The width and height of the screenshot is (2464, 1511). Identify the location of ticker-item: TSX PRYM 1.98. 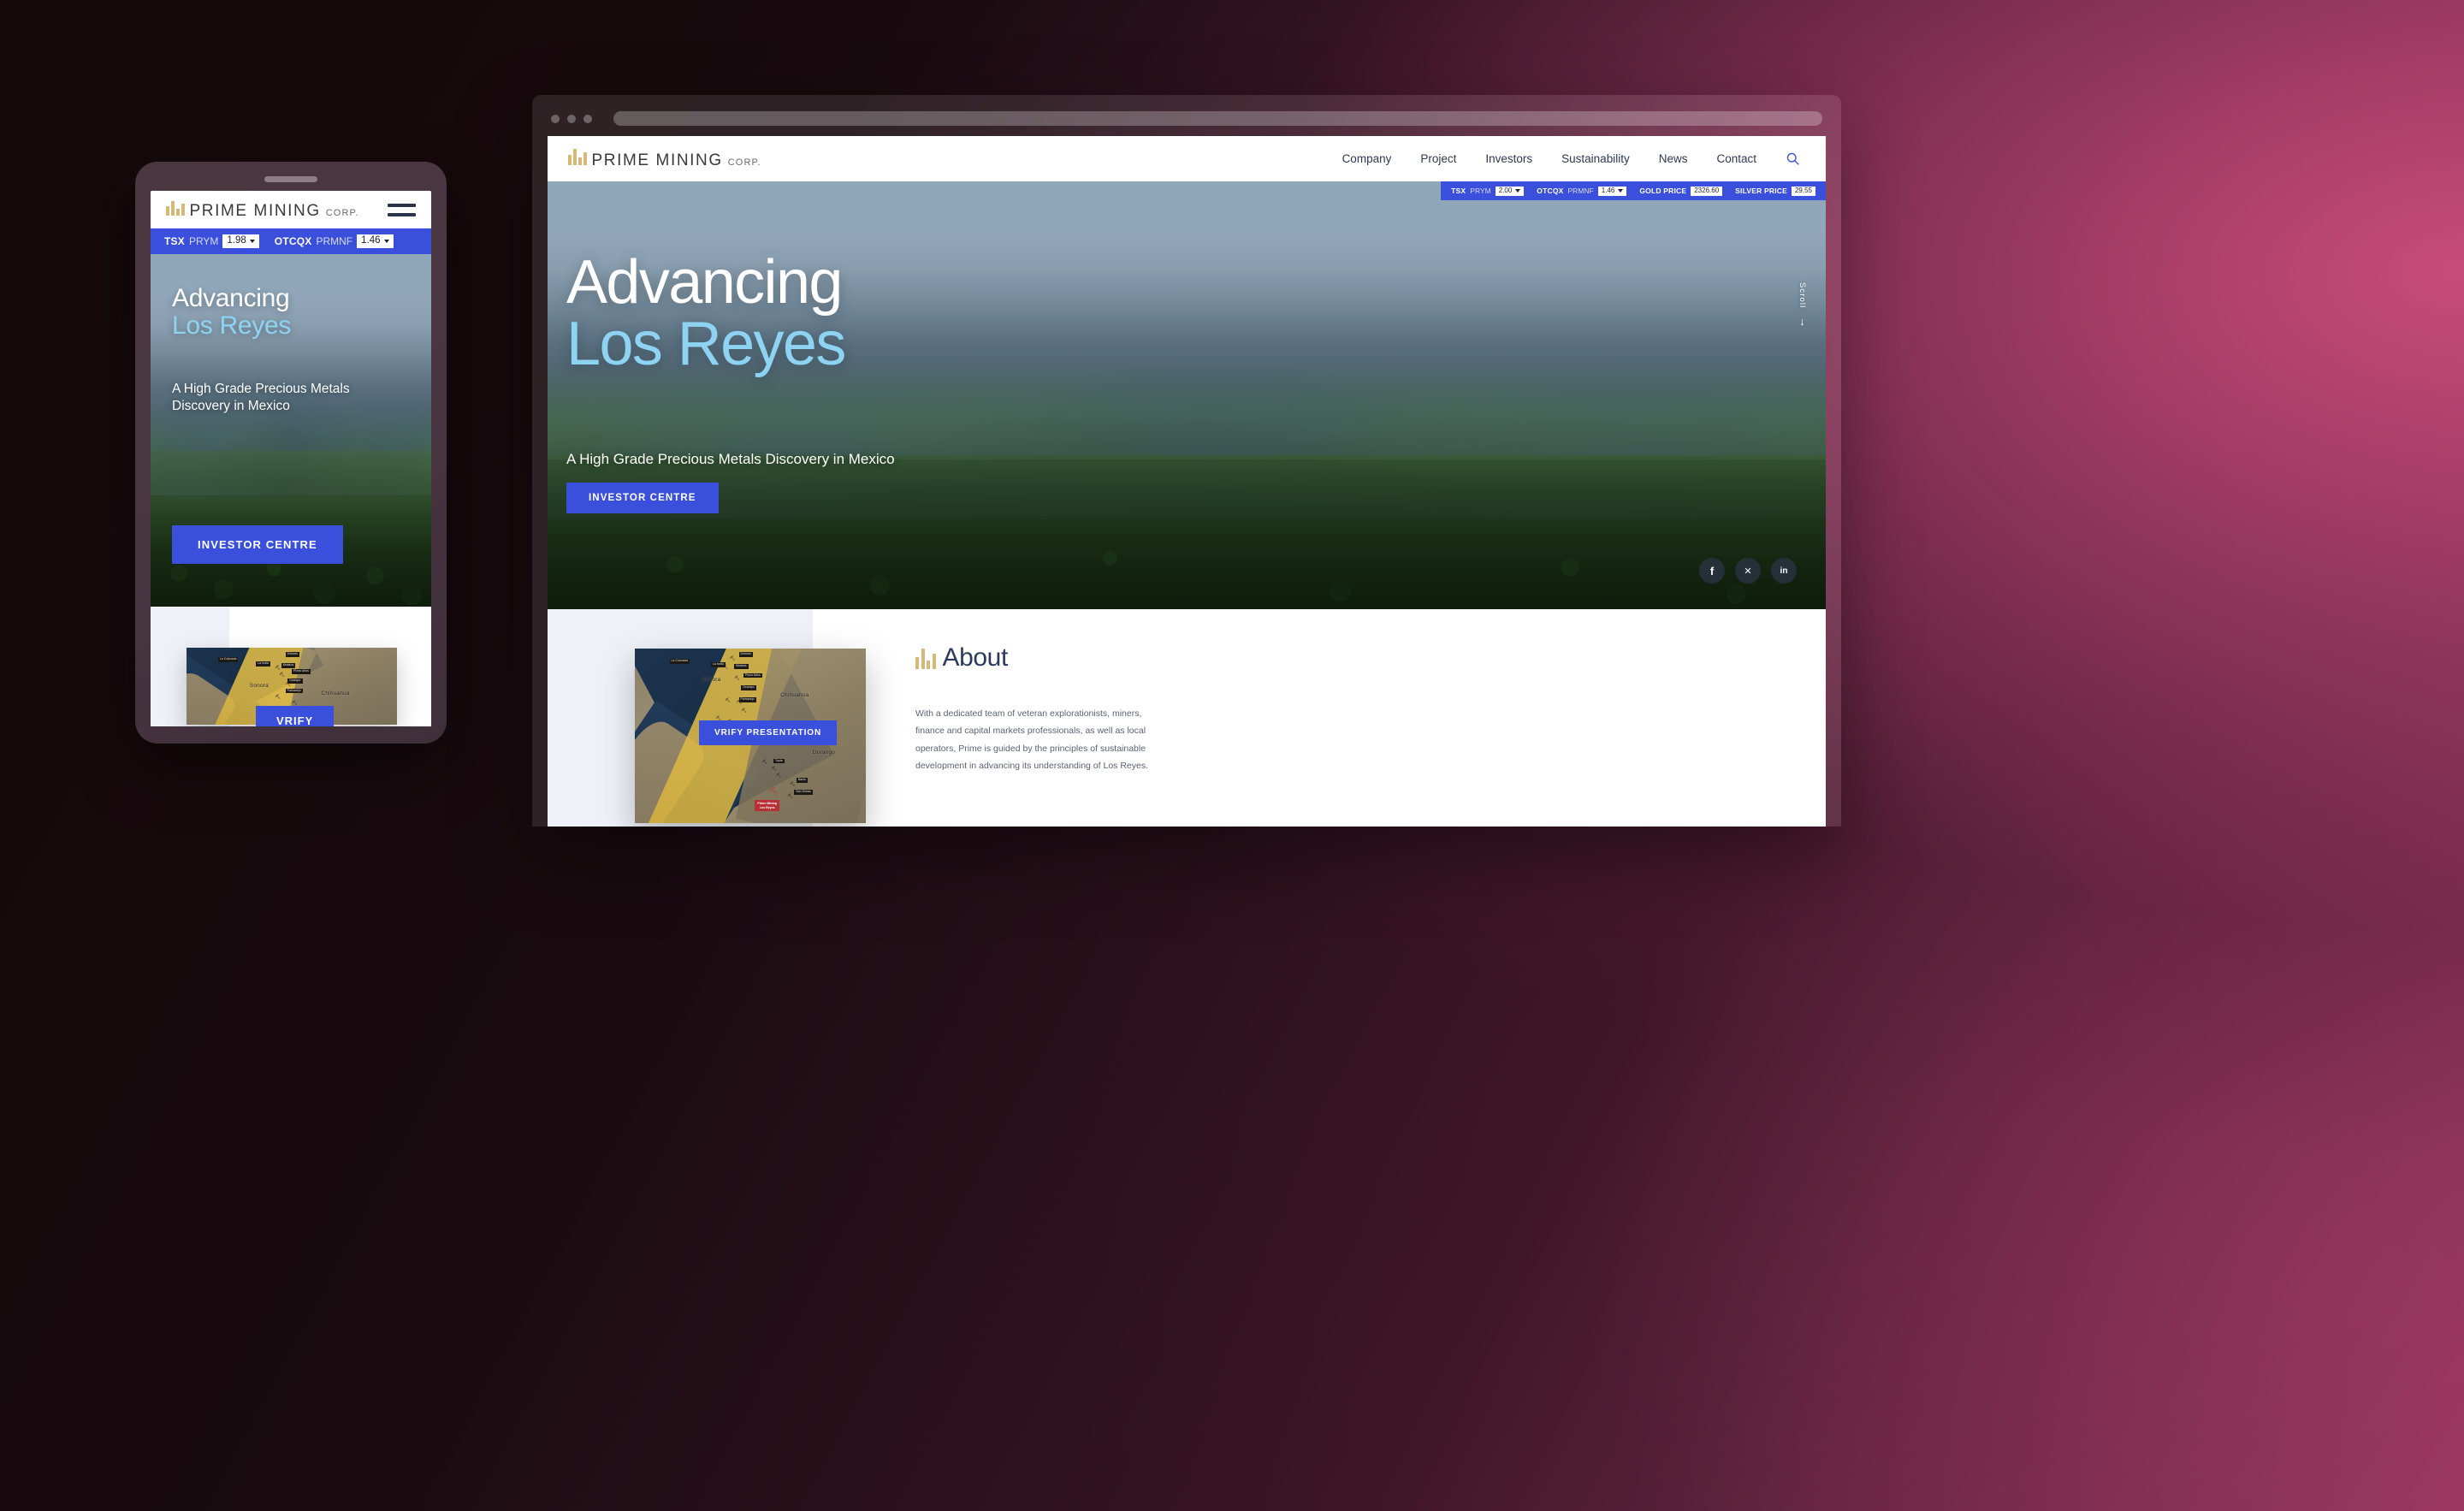
(211, 241).